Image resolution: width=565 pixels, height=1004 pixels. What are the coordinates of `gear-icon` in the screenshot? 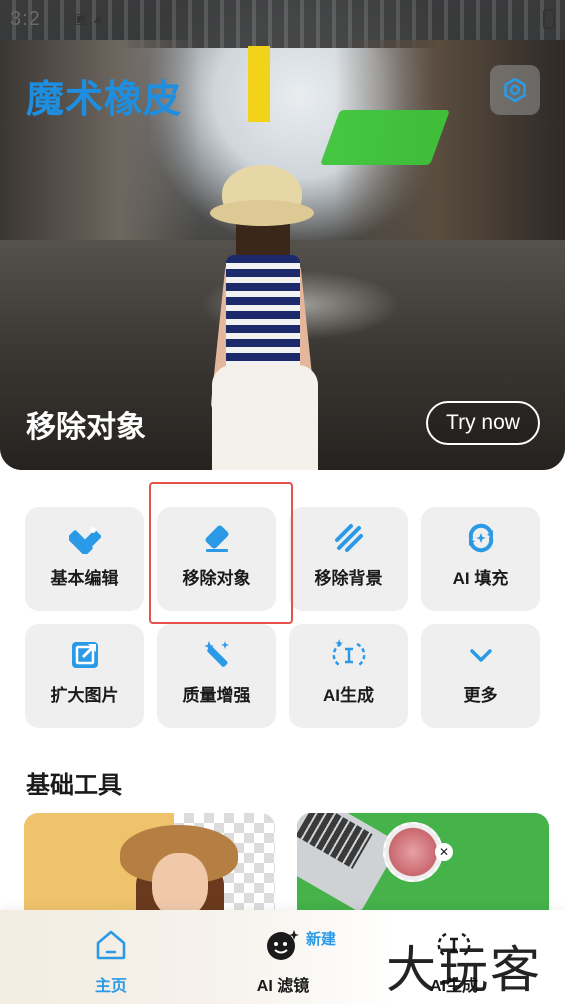 It's located at (515, 90).